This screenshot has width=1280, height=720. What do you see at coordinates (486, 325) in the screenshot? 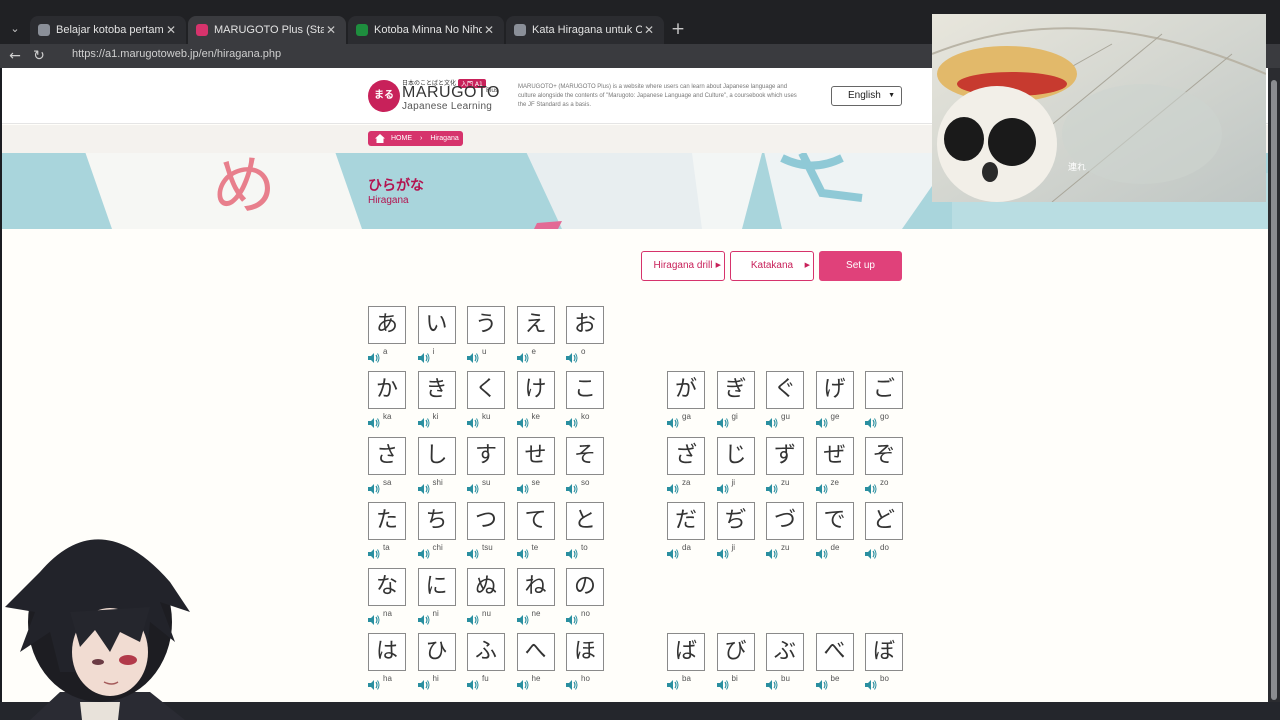
I see `kana-character-button: う` at bounding box center [486, 325].